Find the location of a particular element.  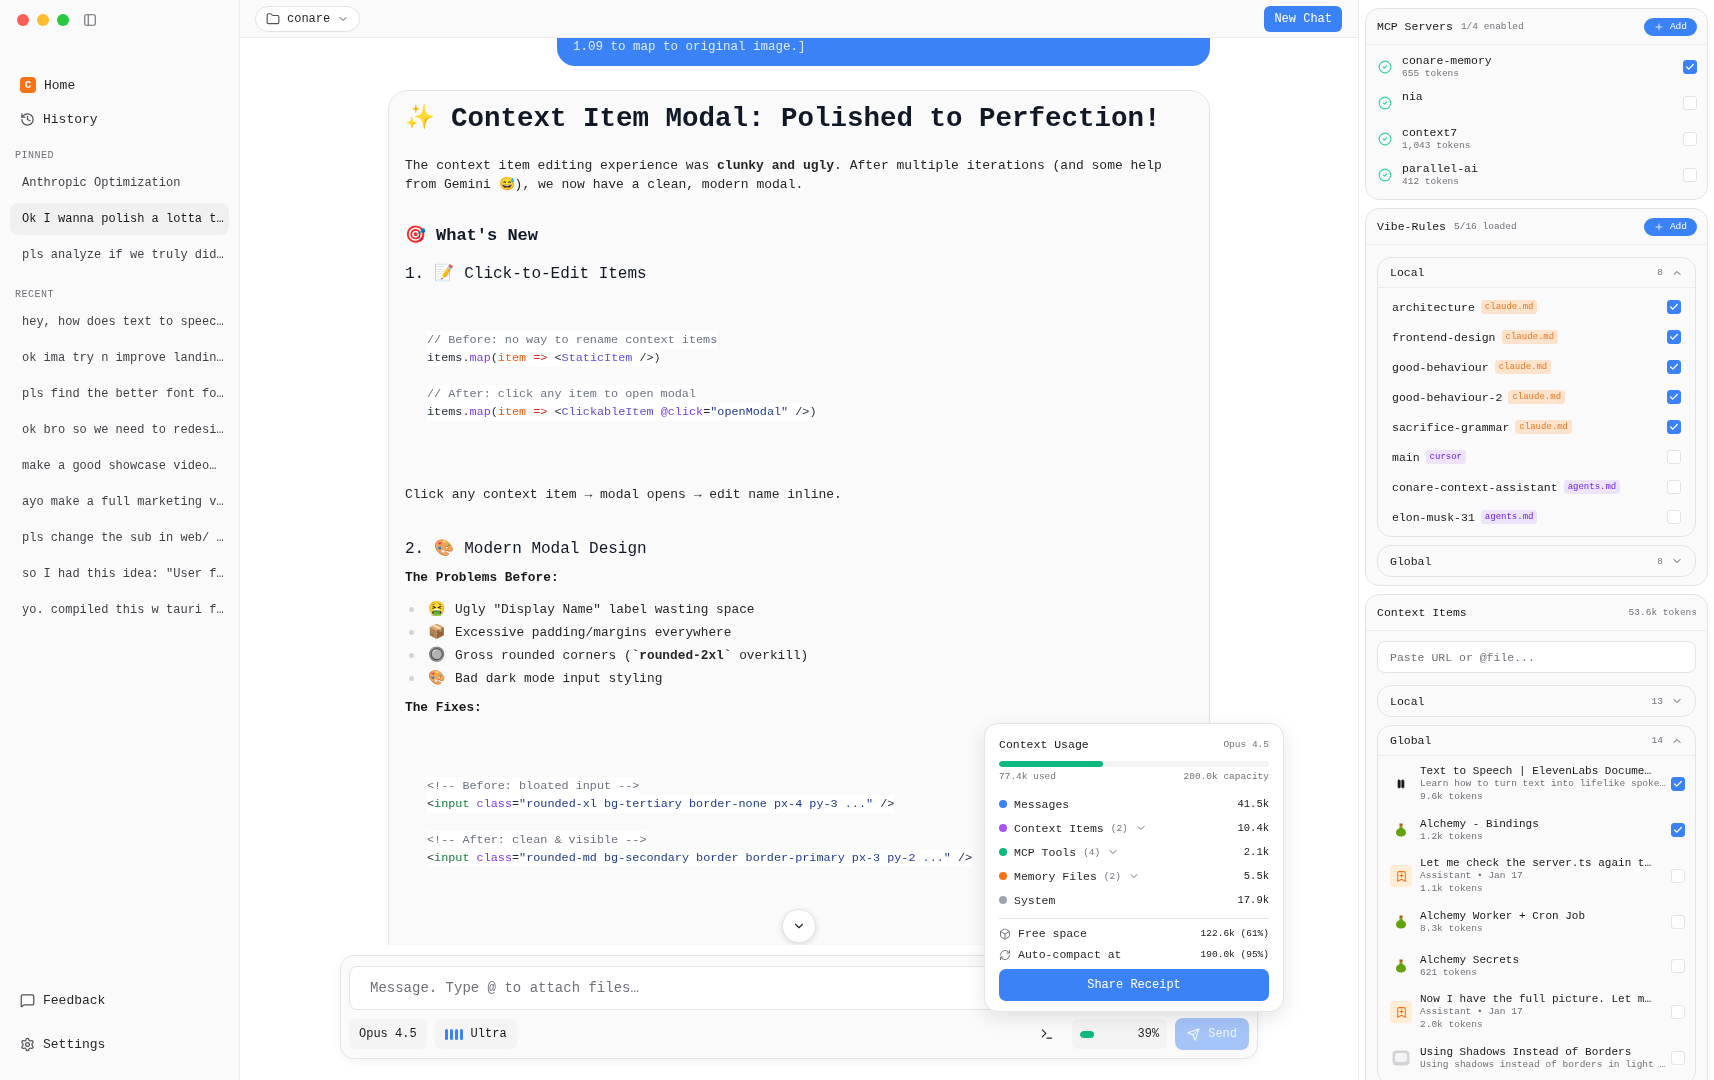

source-tag: cursor is located at coordinates (1445, 457).